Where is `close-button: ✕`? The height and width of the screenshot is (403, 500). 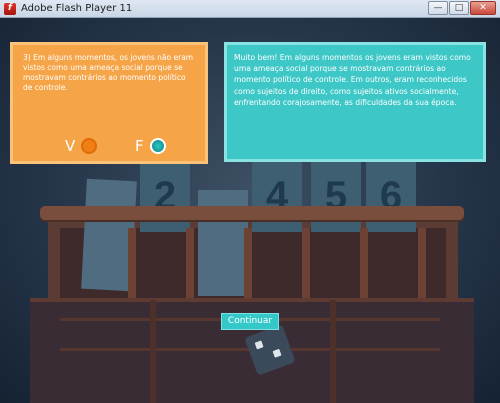
close-button: ✕ is located at coordinates (483, 8).